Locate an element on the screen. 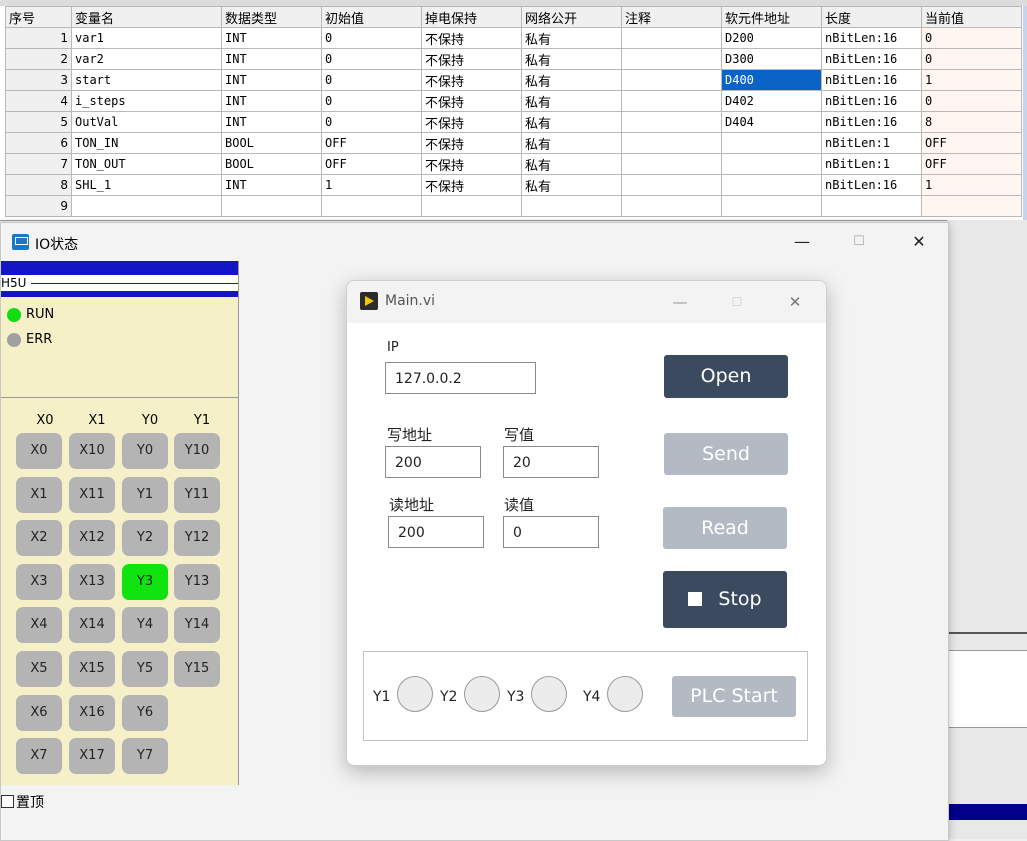 The image size is (1027, 841). io-button-y7: Y7 is located at coordinates (145, 756).